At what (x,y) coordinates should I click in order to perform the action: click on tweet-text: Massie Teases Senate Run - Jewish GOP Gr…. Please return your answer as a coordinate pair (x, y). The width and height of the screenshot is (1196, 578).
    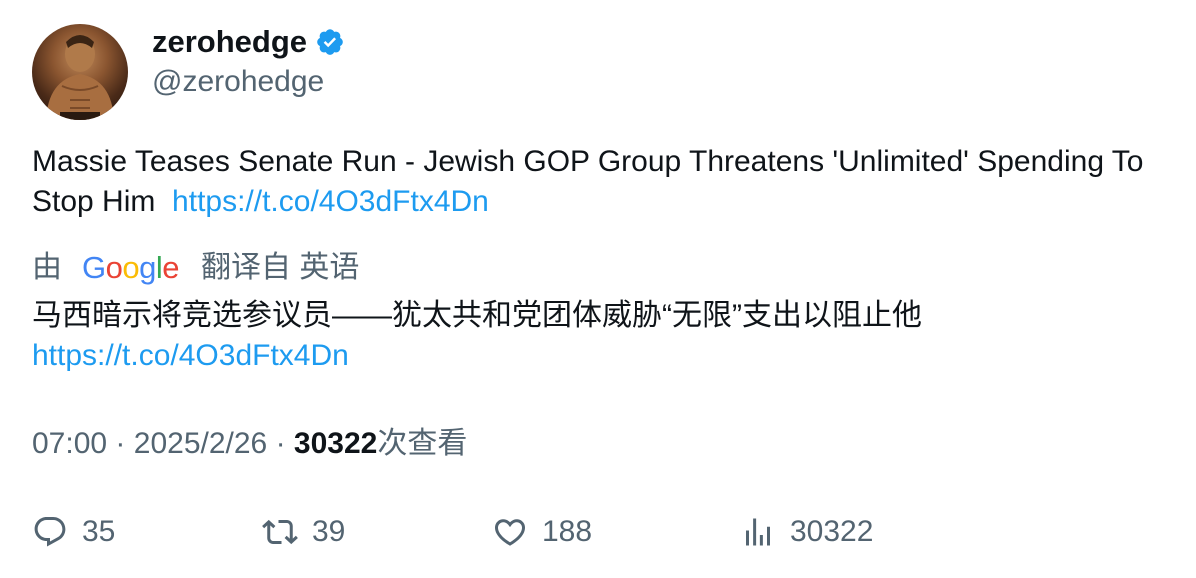
    Looking at the image, I should click on (592, 182).